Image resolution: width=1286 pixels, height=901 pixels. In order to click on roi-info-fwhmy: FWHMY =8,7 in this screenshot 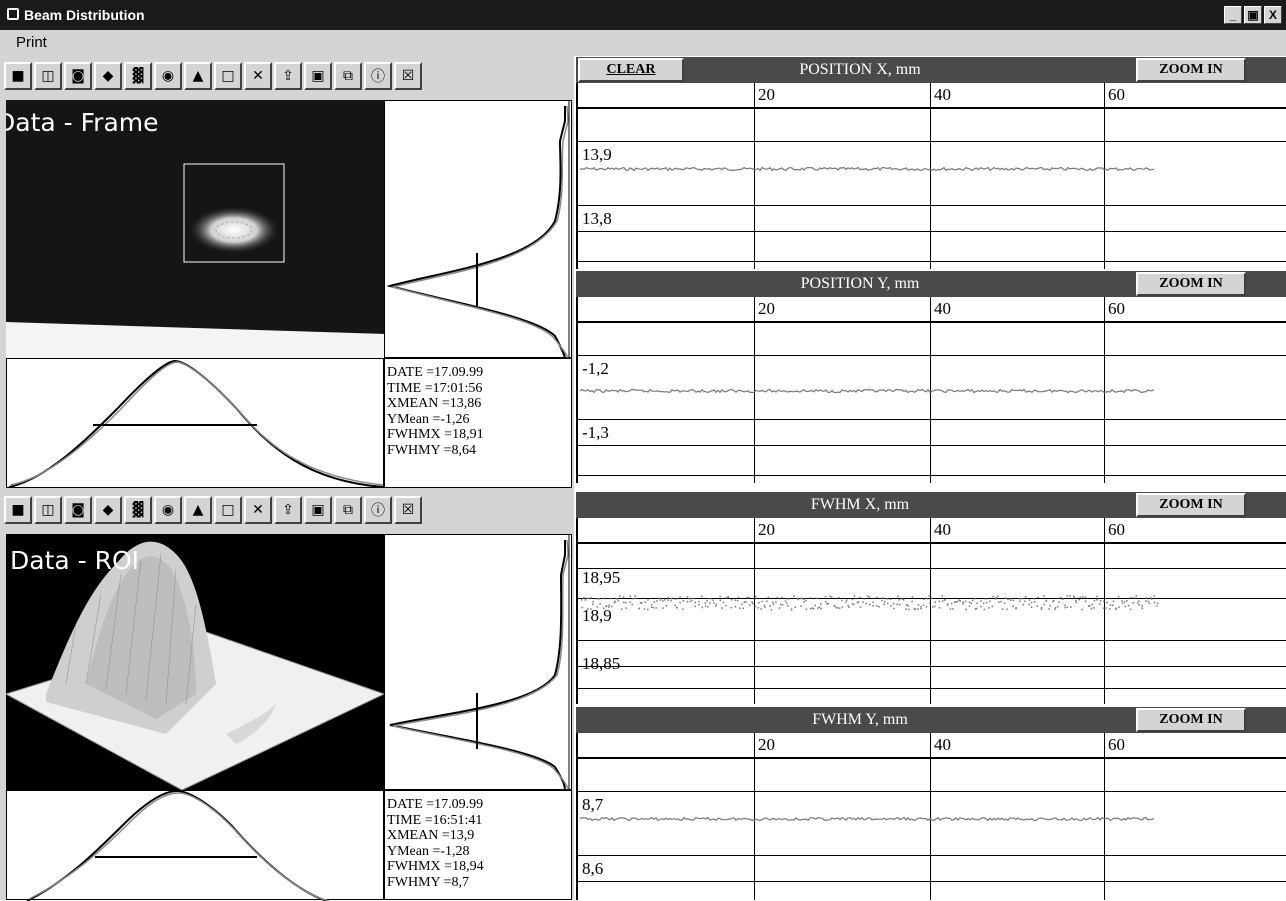, I will do `click(428, 882)`.